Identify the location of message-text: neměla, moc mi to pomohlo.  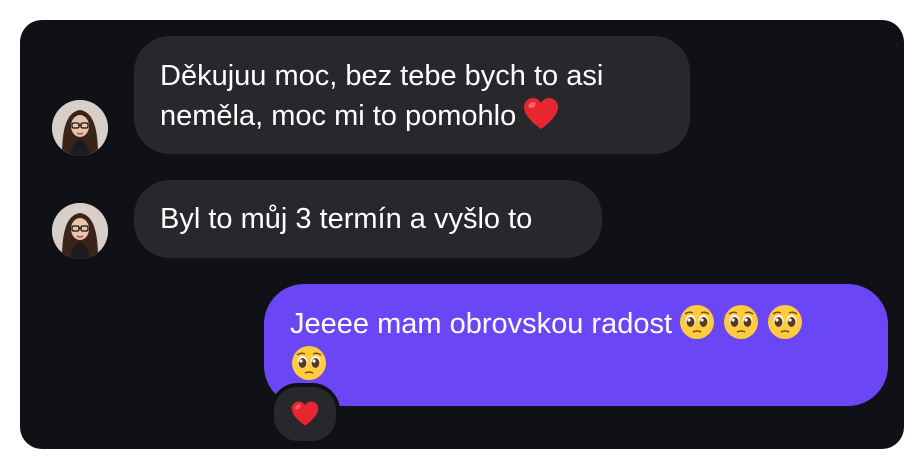
(338, 116).